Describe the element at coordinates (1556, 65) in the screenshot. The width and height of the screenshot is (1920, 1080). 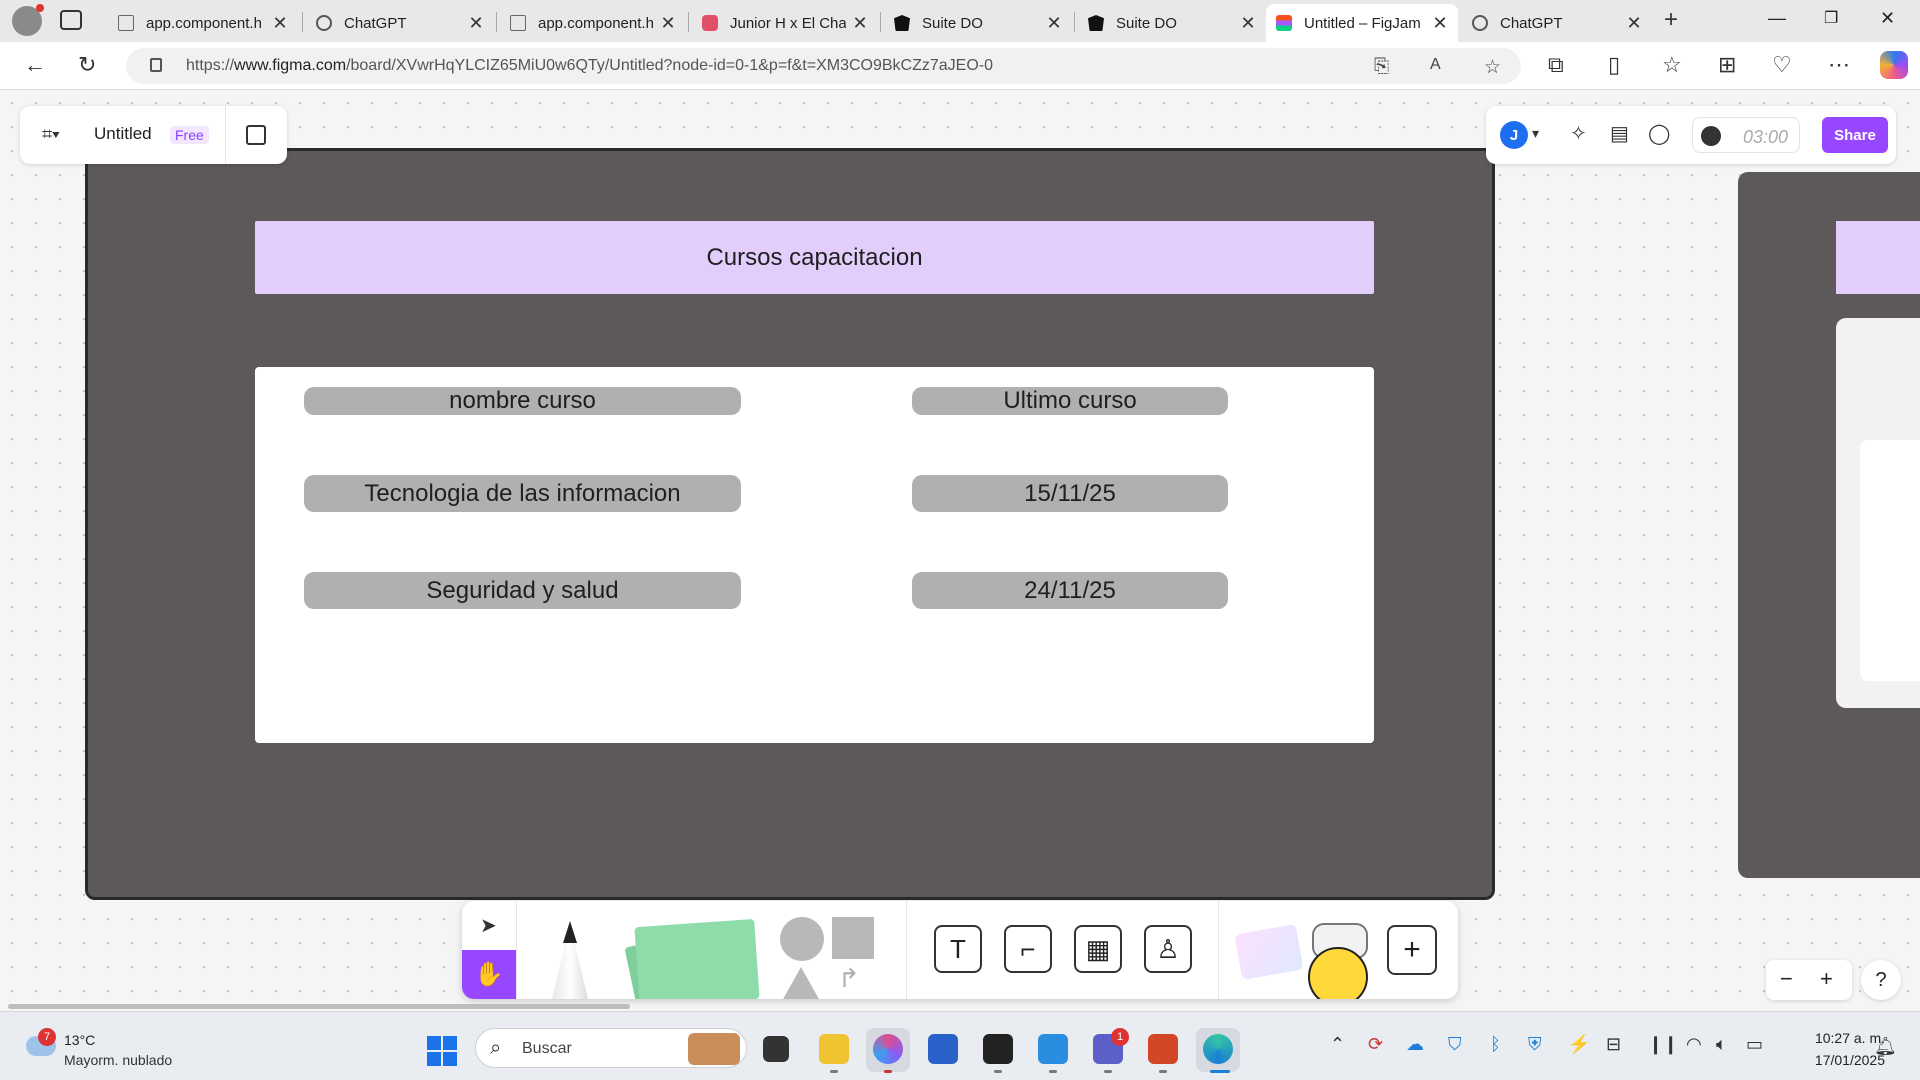
I see `extensions-icon: ⧉` at that location.